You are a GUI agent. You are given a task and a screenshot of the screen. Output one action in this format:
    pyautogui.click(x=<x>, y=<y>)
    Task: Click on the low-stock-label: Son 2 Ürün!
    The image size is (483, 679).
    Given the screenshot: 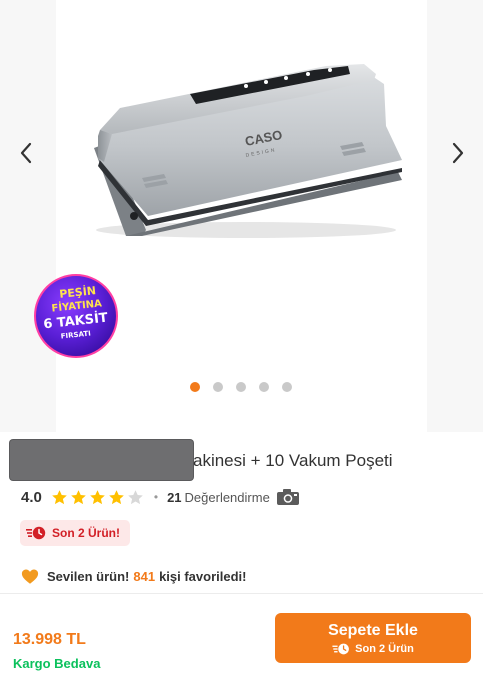 What is the action you would take?
    pyautogui.click(x=86, y=533)
    